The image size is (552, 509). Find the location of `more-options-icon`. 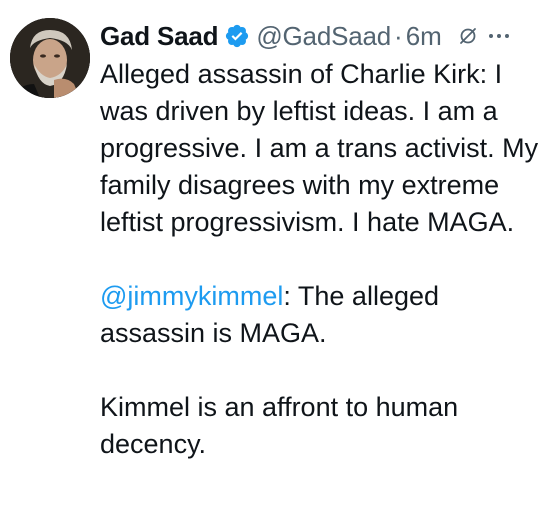

more-options-icon is located at coordinates (499, 36).